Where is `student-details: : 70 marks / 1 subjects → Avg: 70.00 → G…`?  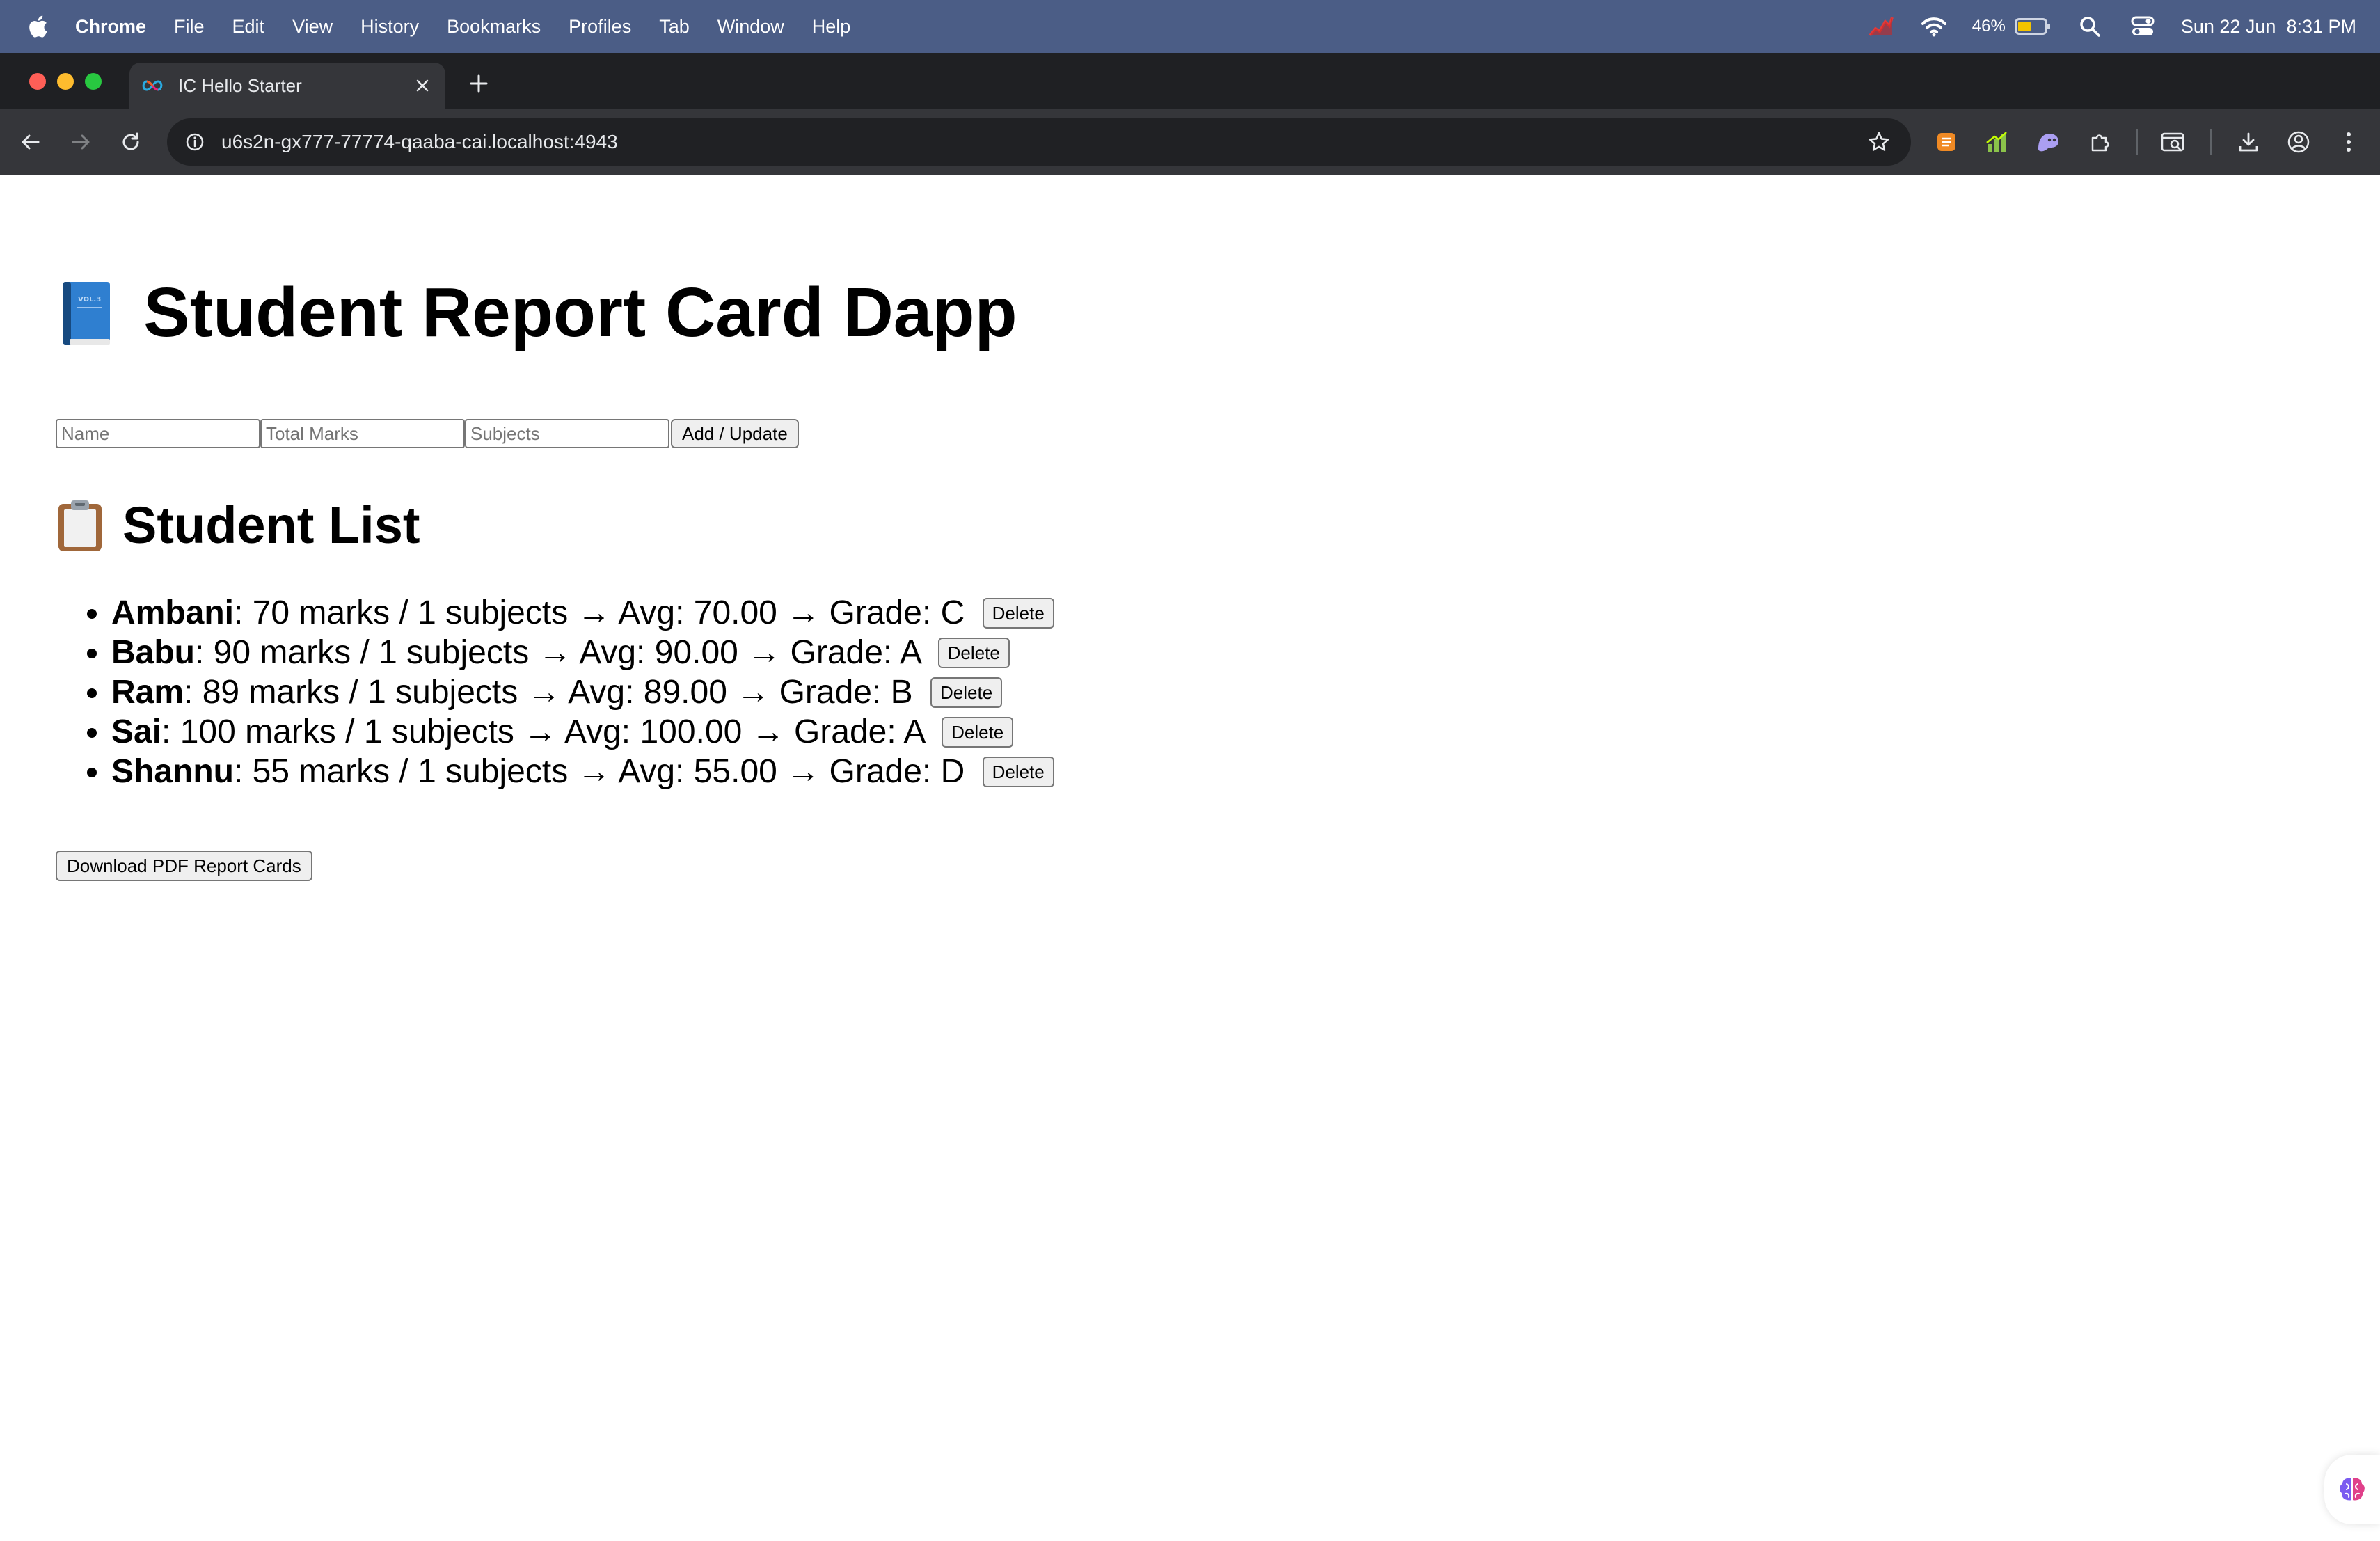
student-details: : 70 marks / 1 subjects → Avg: 70.00 → G… is located at coordinates (599, 612).